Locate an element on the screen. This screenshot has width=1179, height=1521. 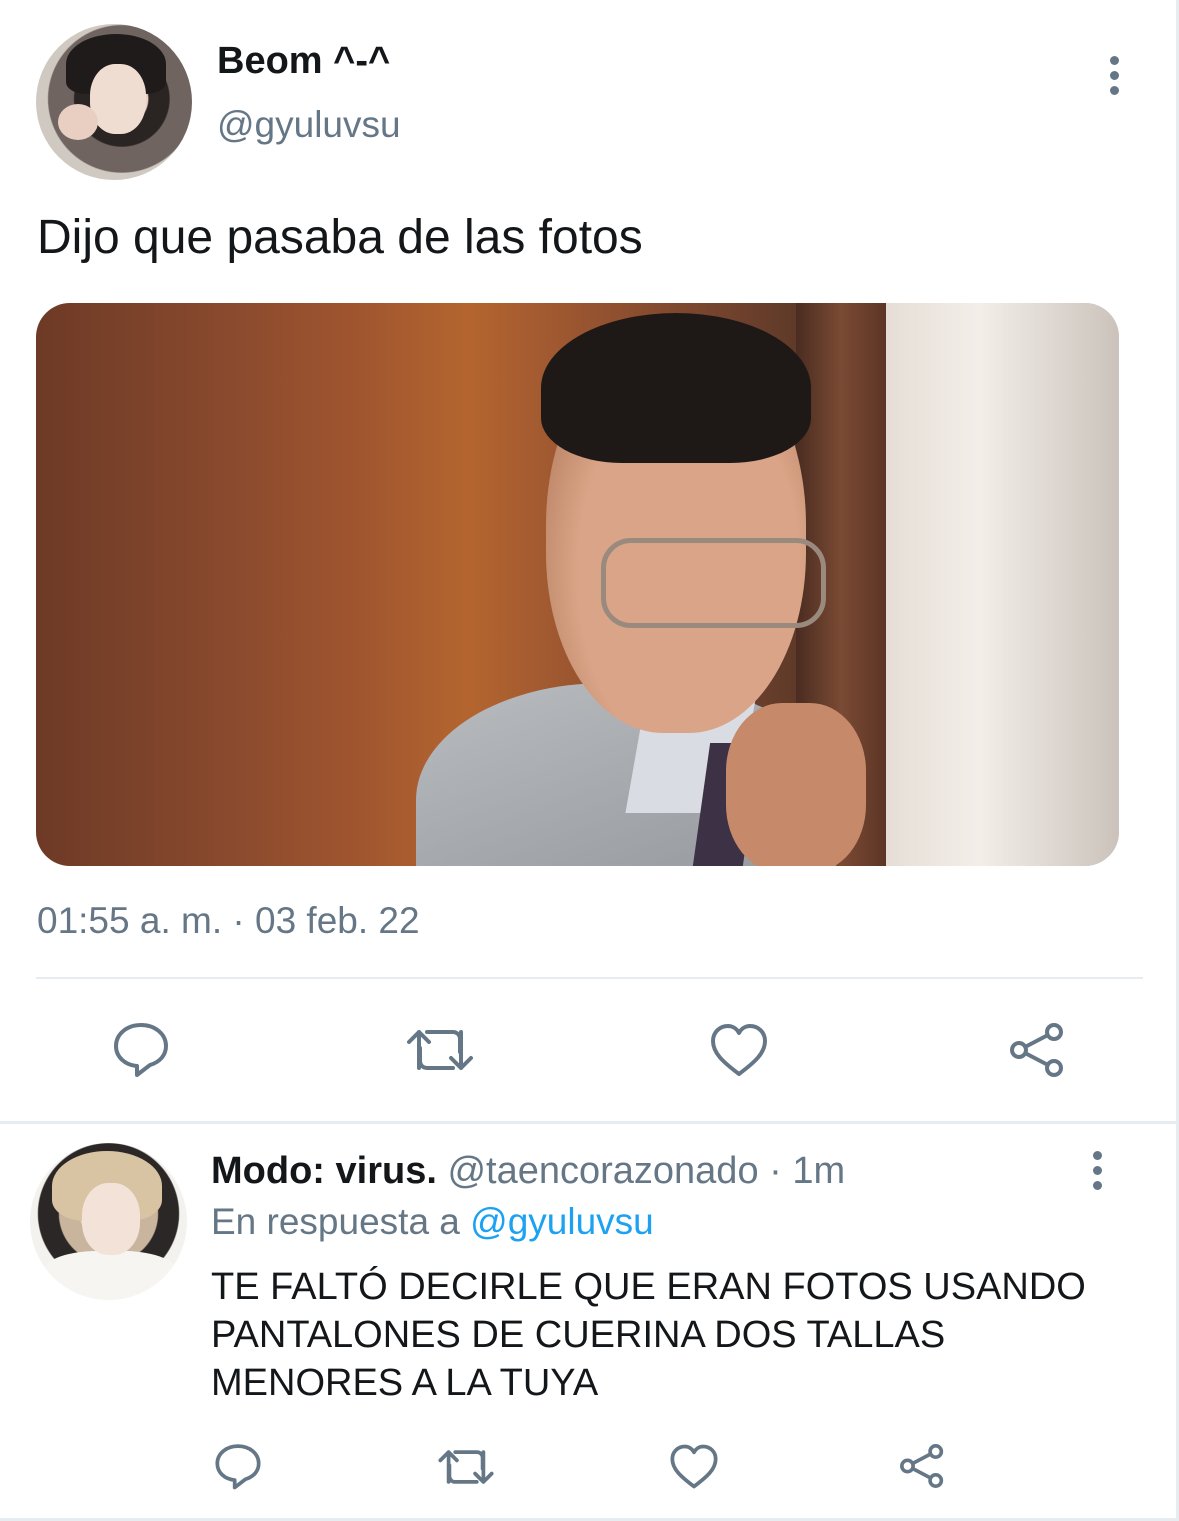
reply-author-avatar is located at coordinates (108, 1221).